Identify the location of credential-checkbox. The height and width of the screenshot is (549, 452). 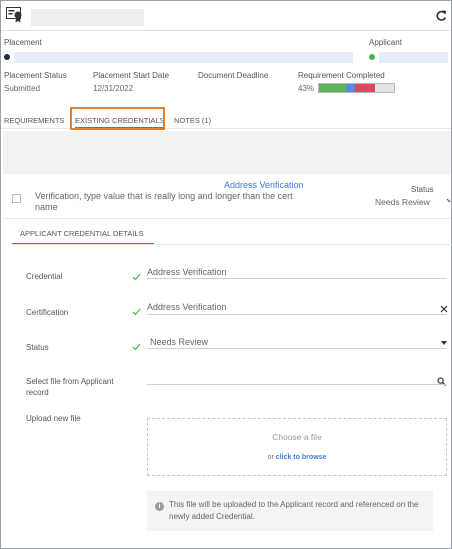
(16, 198).